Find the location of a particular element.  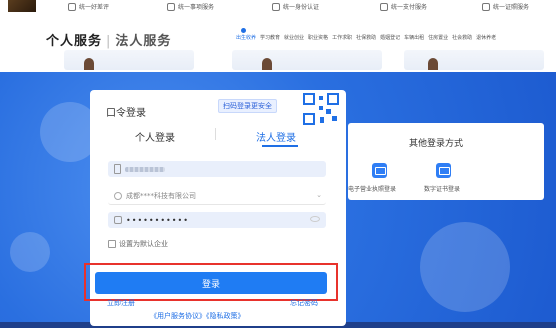

topbar-item-payment: 统一支付服务 is located at coordinates (403, 6).